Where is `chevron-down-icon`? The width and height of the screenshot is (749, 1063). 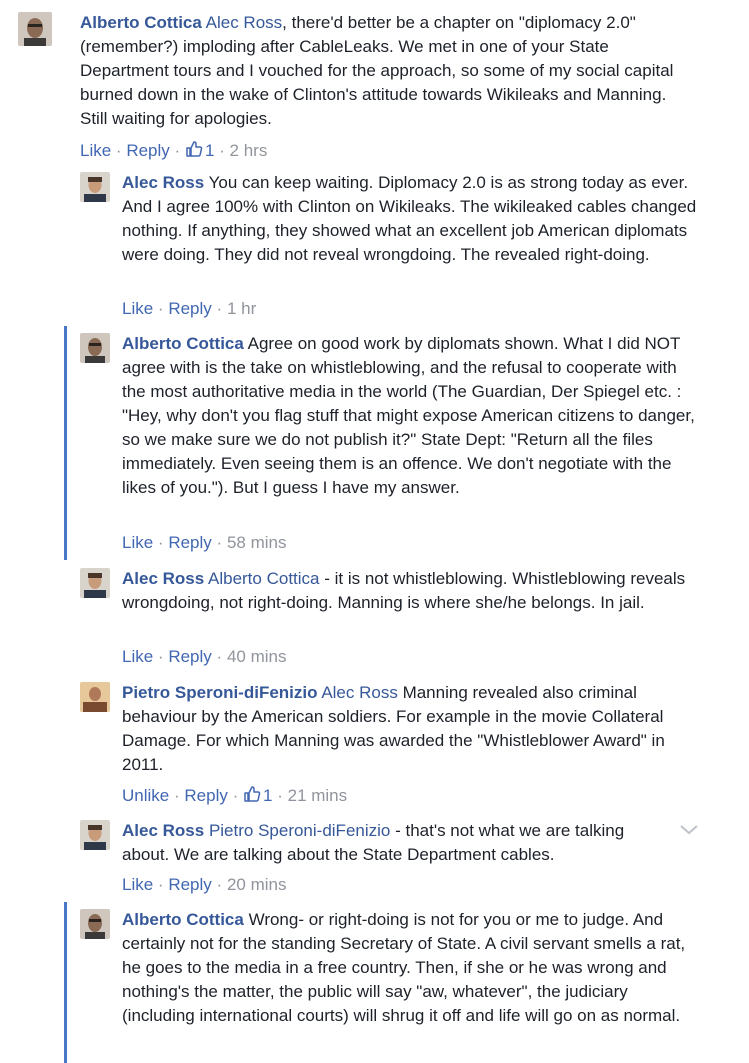 chevron-down-icon is located at coordinates (689, 830).